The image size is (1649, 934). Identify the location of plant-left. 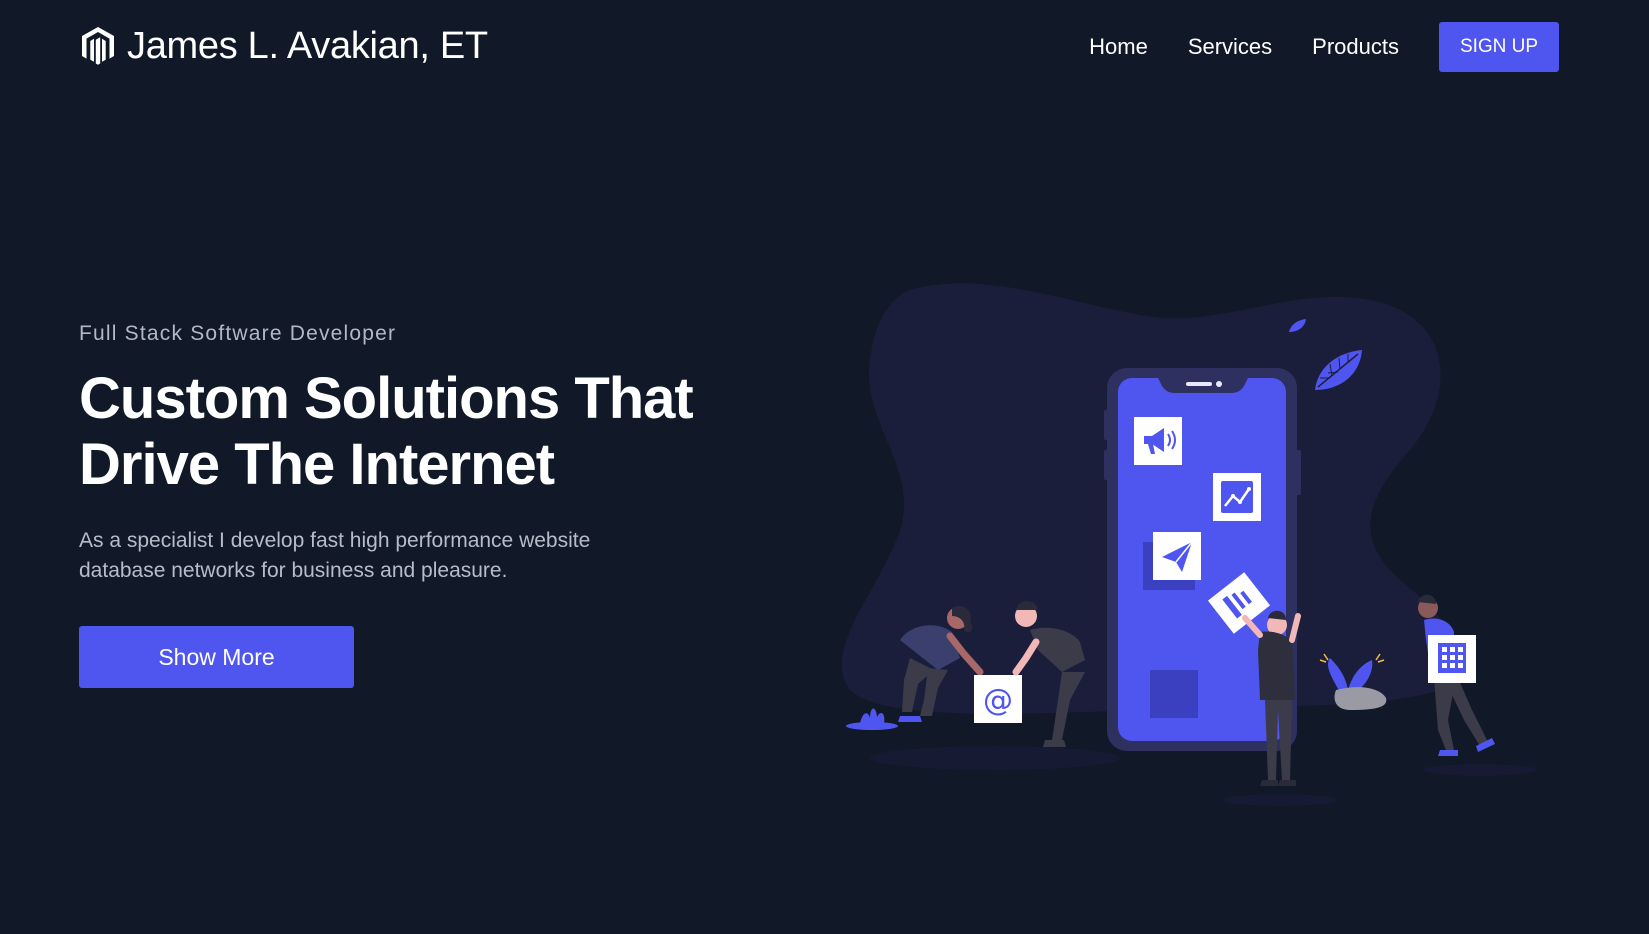
(872, 719).